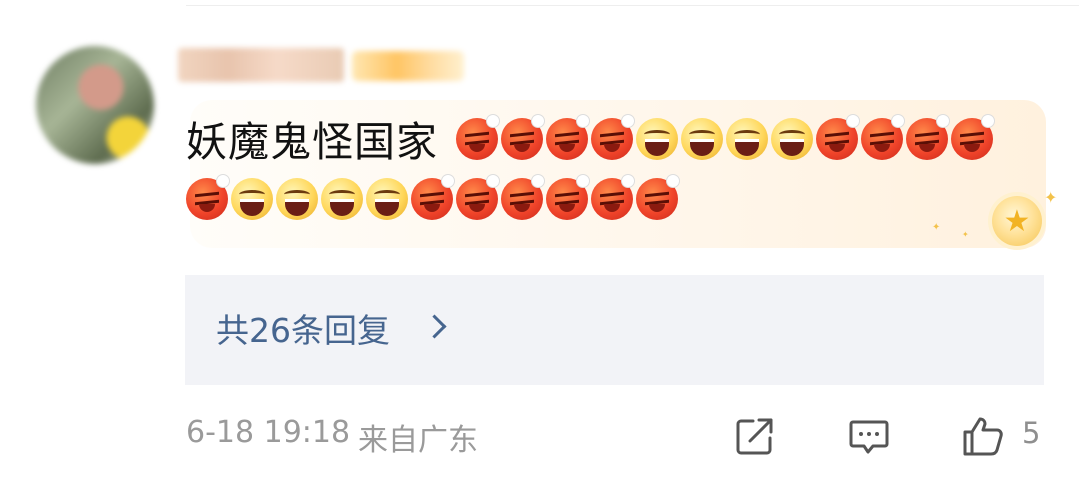 This screenshot has height=478, width=1079. I want to click on comment-location: 来自广东, so click(418, 440).